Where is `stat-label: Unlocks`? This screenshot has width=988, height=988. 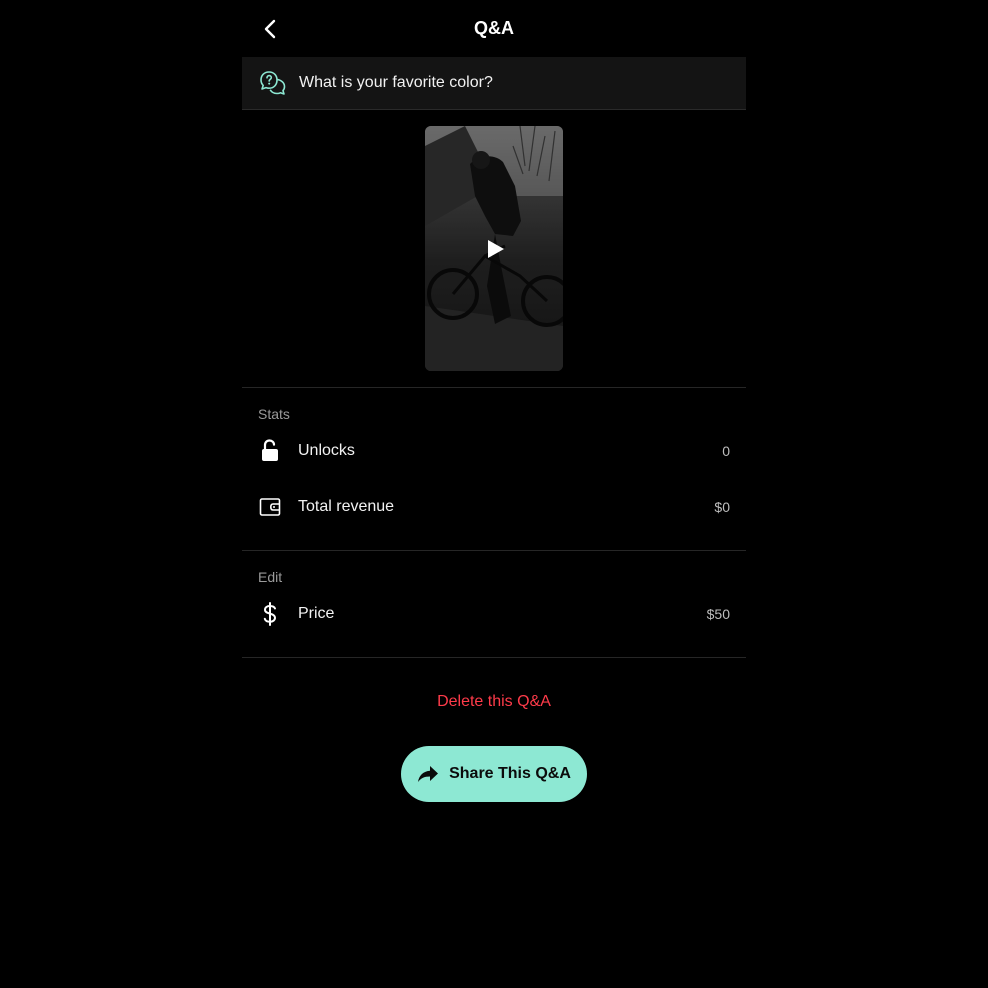 stat-label: Unlocks is located at coordinates (326, 450).